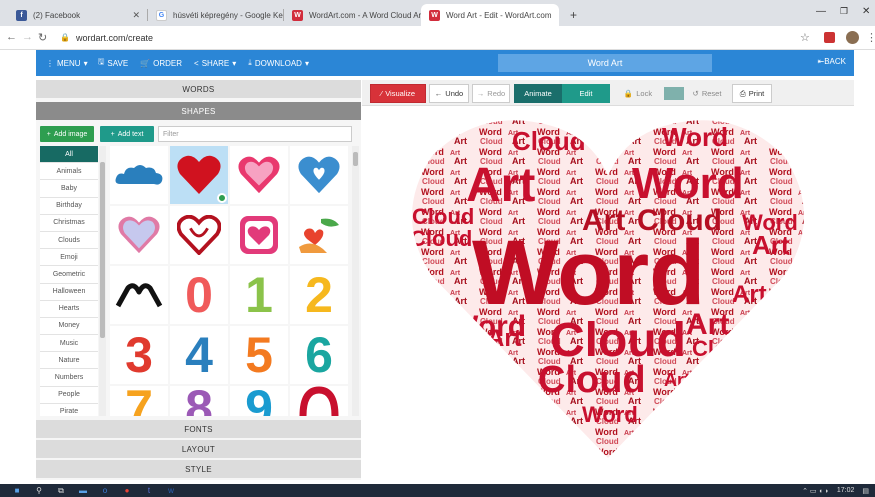 The width and height of the screenshot is (875, 497). I want to click on artwork-title-field: Word Art, so click(605, 63).